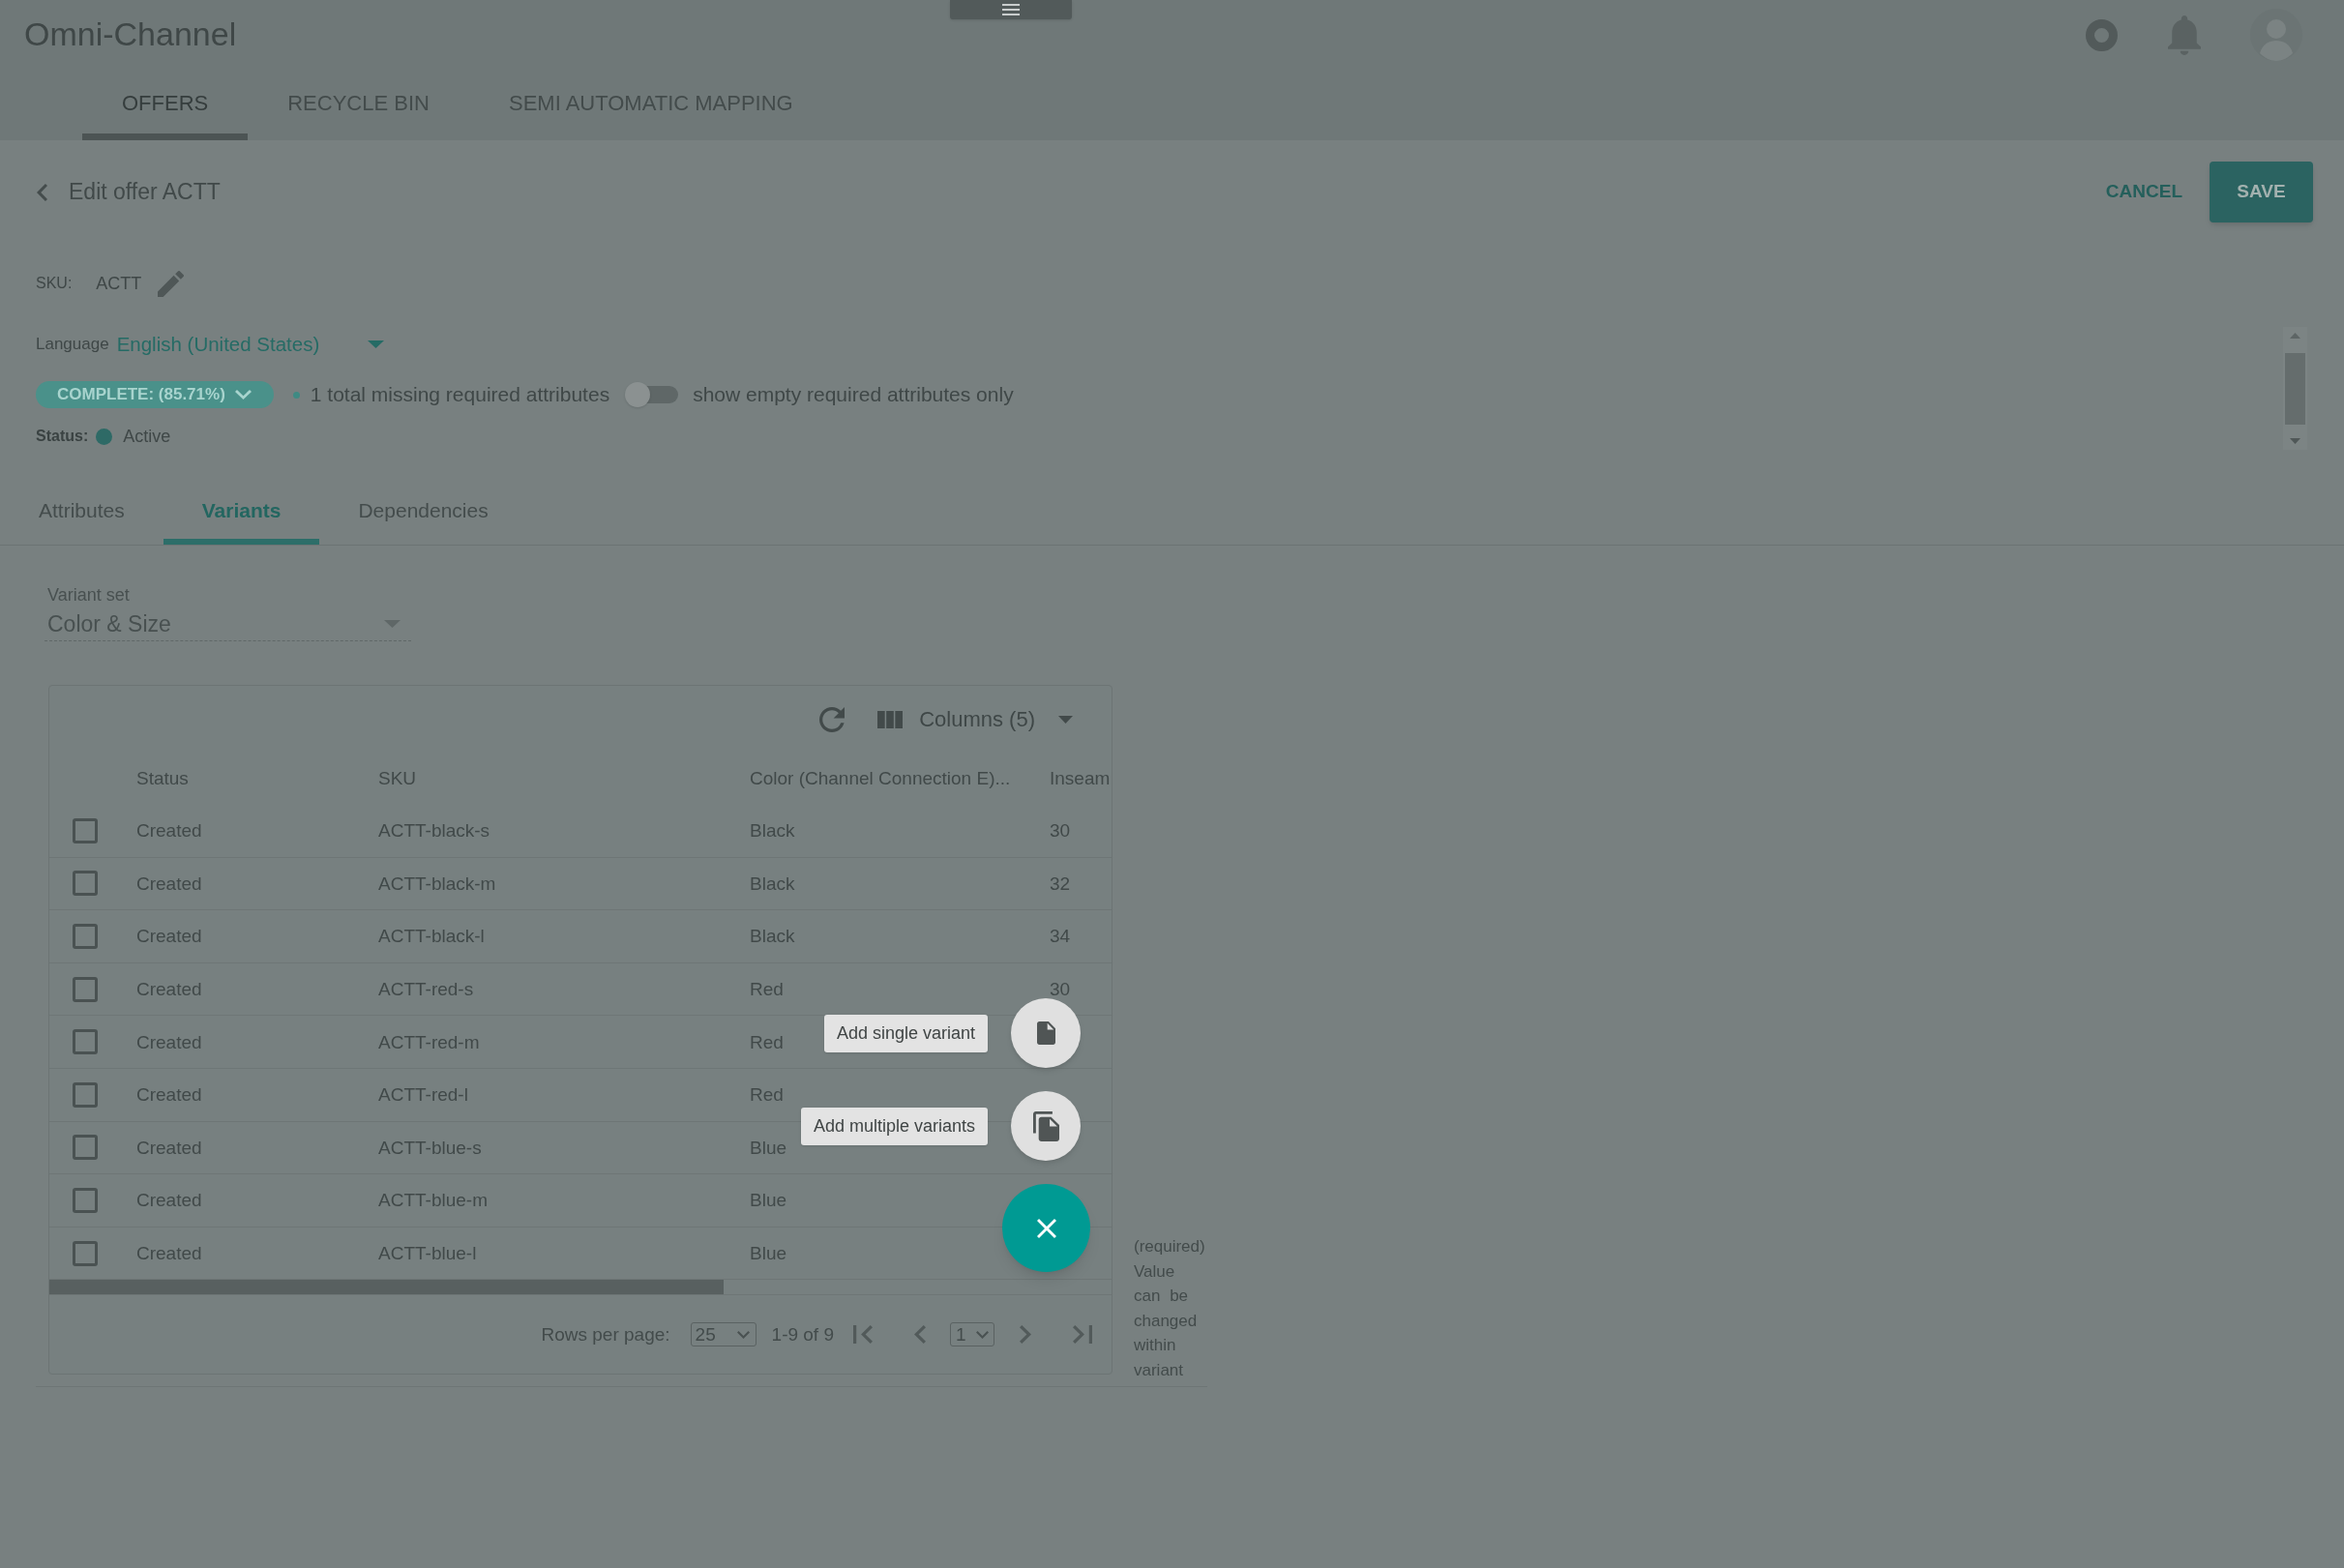 The image size is (2344, 1568). I want to click on chevron-right-icon, so click(1025, 1335).